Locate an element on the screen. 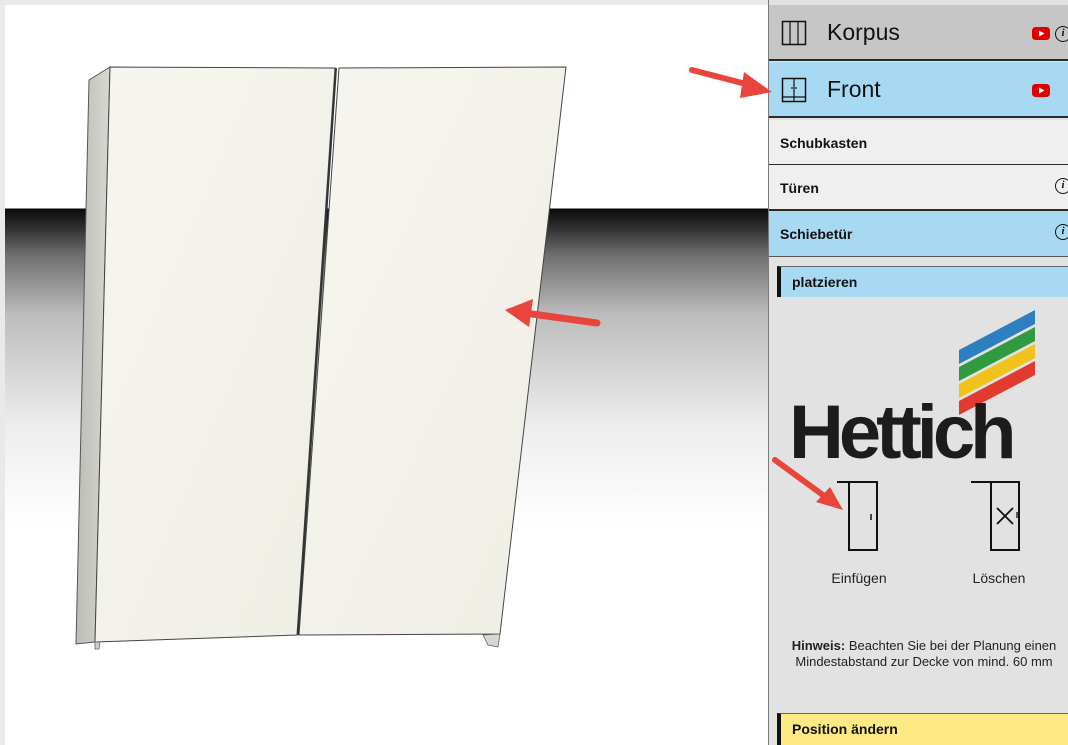  section-position-aendern-label: Position ändern is located at coordinates (845, 729).